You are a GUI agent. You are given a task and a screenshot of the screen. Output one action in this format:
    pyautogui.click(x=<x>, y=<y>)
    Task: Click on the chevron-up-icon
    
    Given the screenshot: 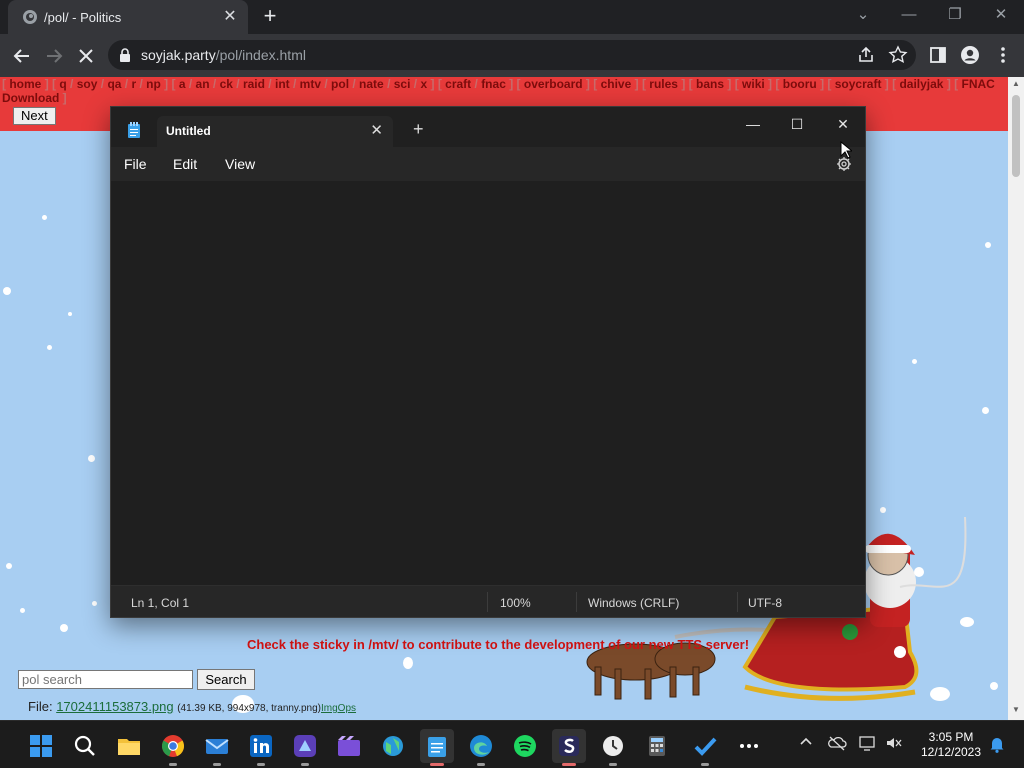 What is the action you would take?
    pyautogui.click(x=806, y=745)
    